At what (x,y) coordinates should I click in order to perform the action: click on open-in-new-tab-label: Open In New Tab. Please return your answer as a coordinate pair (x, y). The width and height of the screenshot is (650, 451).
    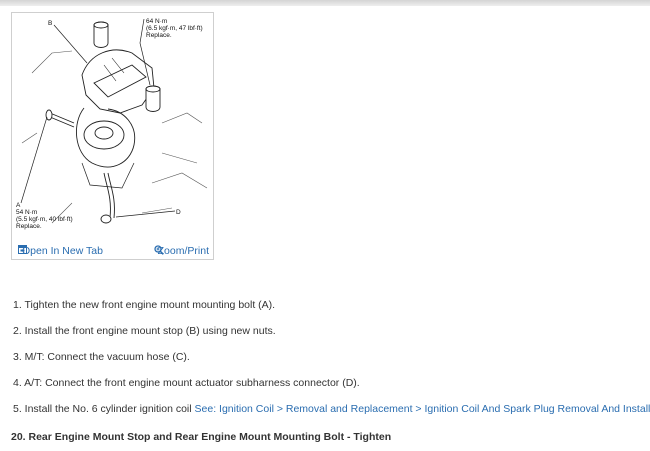
    Looking at the image, I should click on (62, 251).